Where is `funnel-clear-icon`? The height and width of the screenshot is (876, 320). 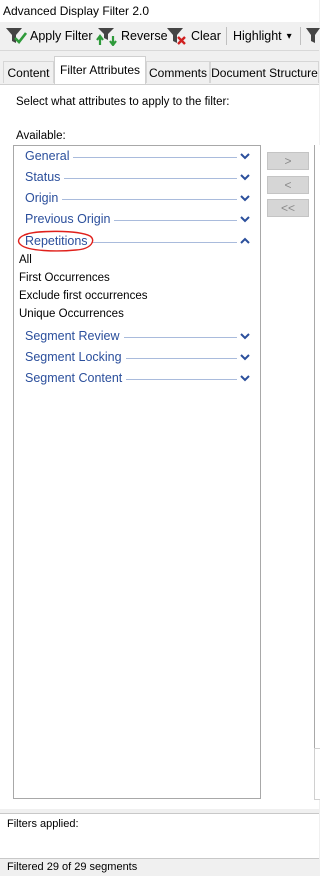
funnel-clear-icon is located at coordinates (176, 36).